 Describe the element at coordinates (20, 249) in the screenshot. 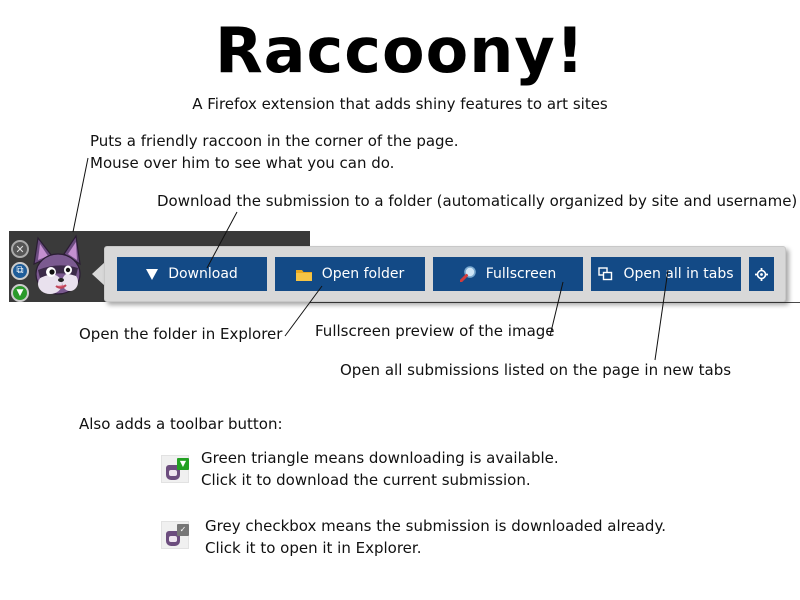

I see `close-icon: ✕` at that location.